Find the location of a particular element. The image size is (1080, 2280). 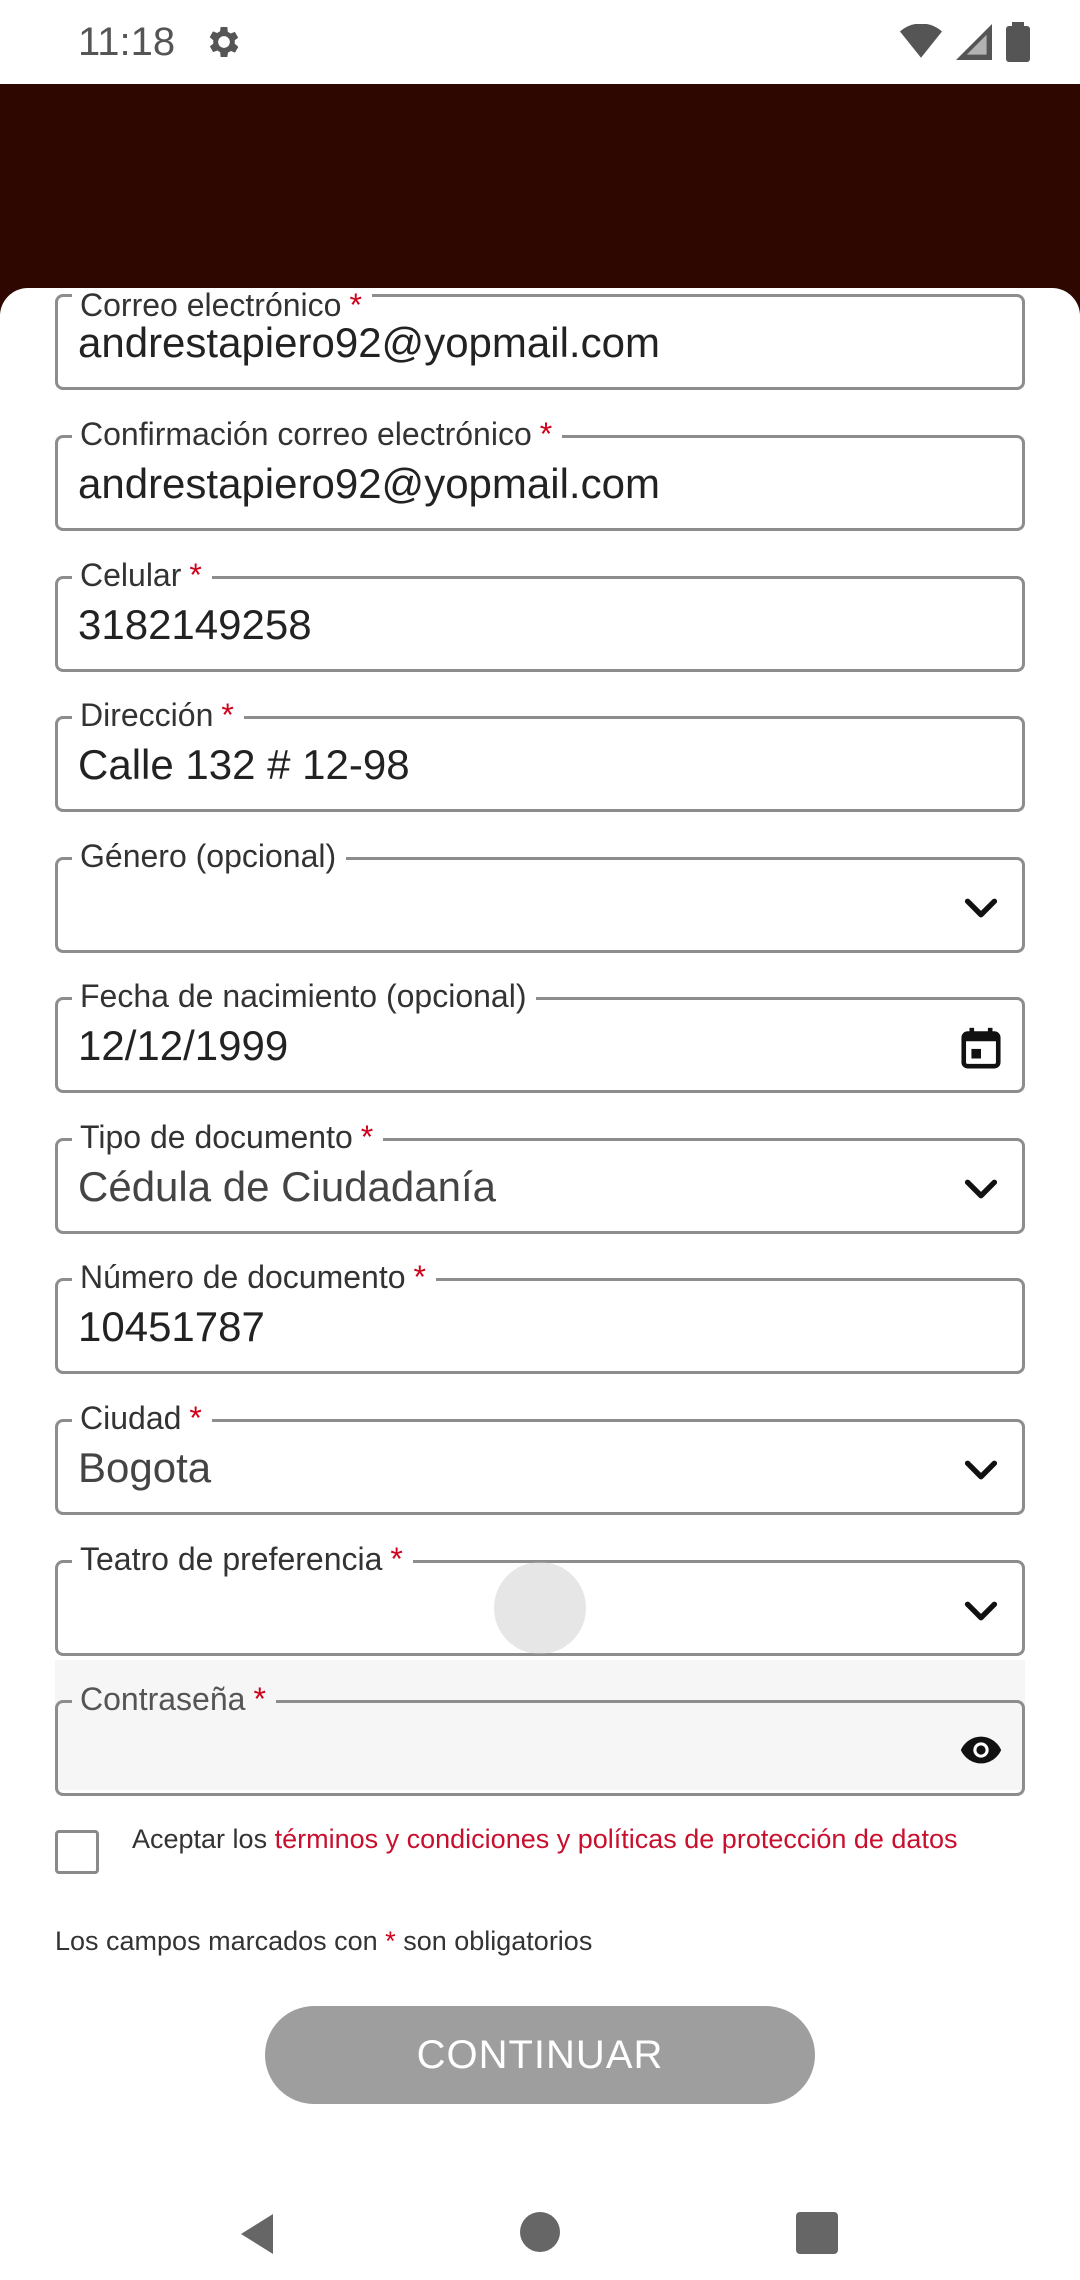

password-field: Contraseña * is located at coordinates (540, 1737).